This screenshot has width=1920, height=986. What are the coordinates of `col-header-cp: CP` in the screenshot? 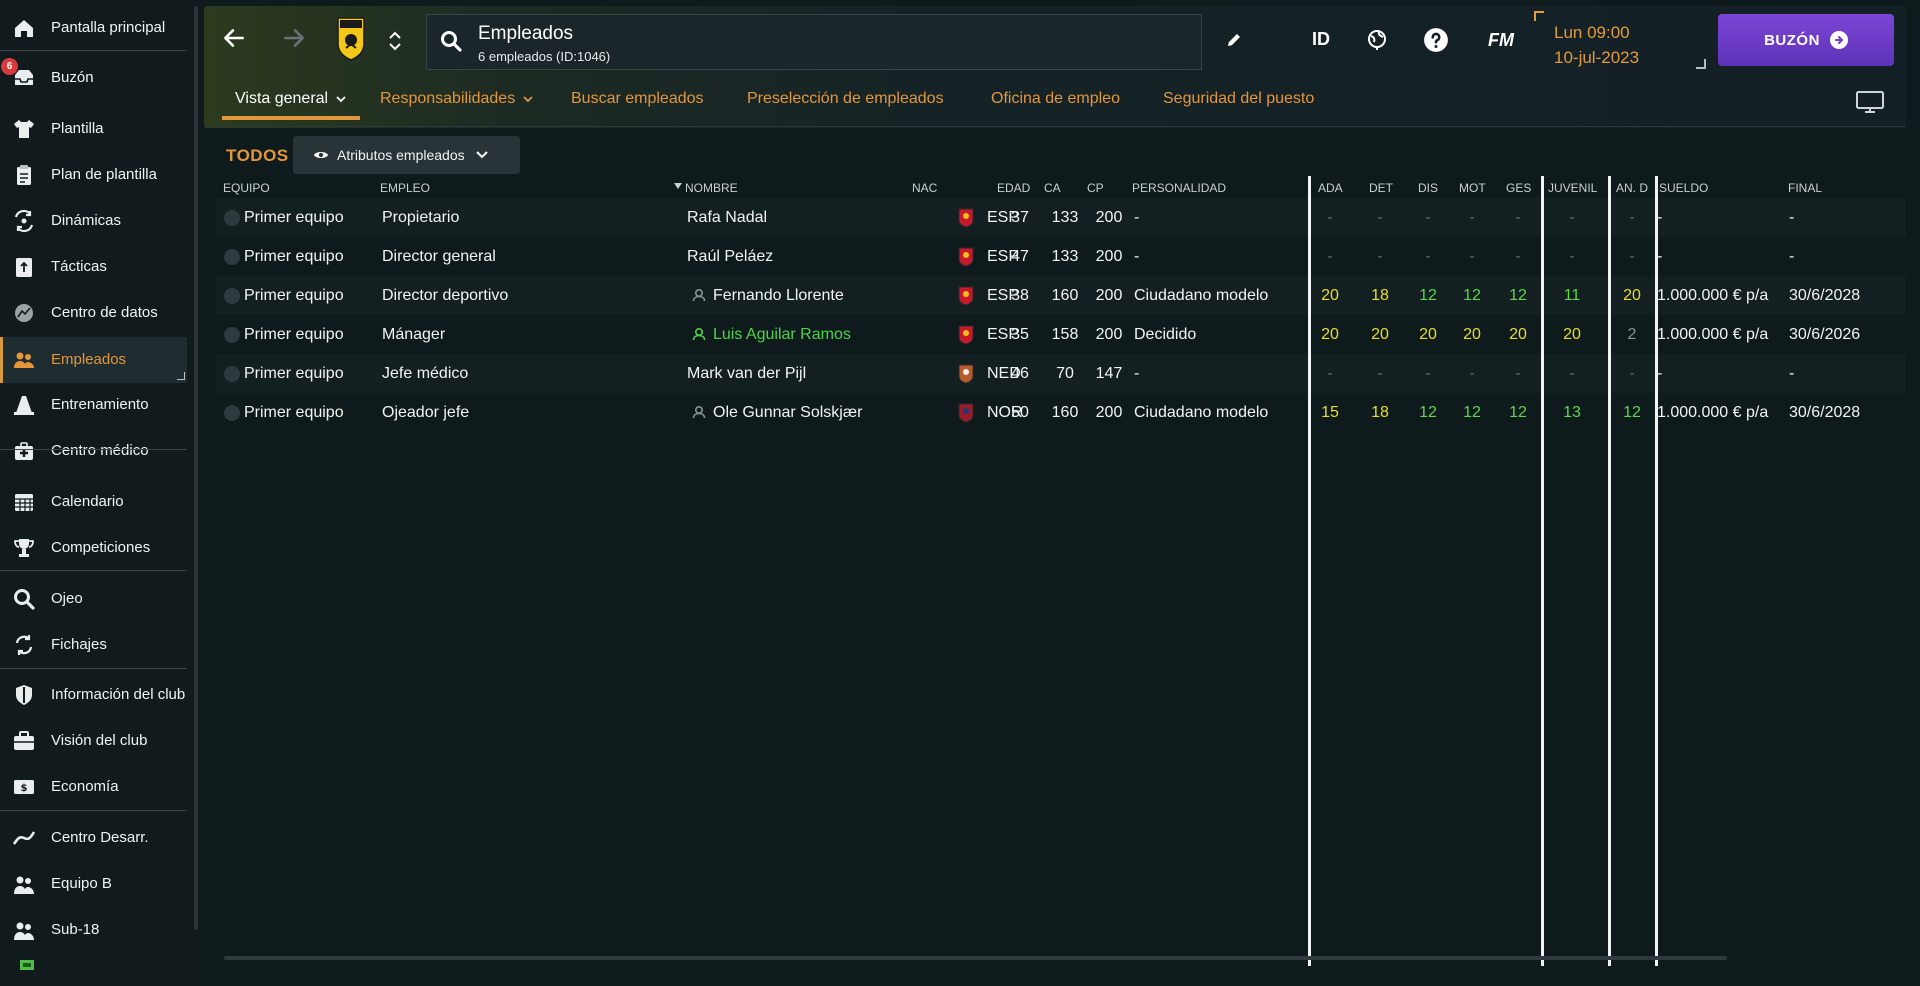 It's located at (1095, 188).